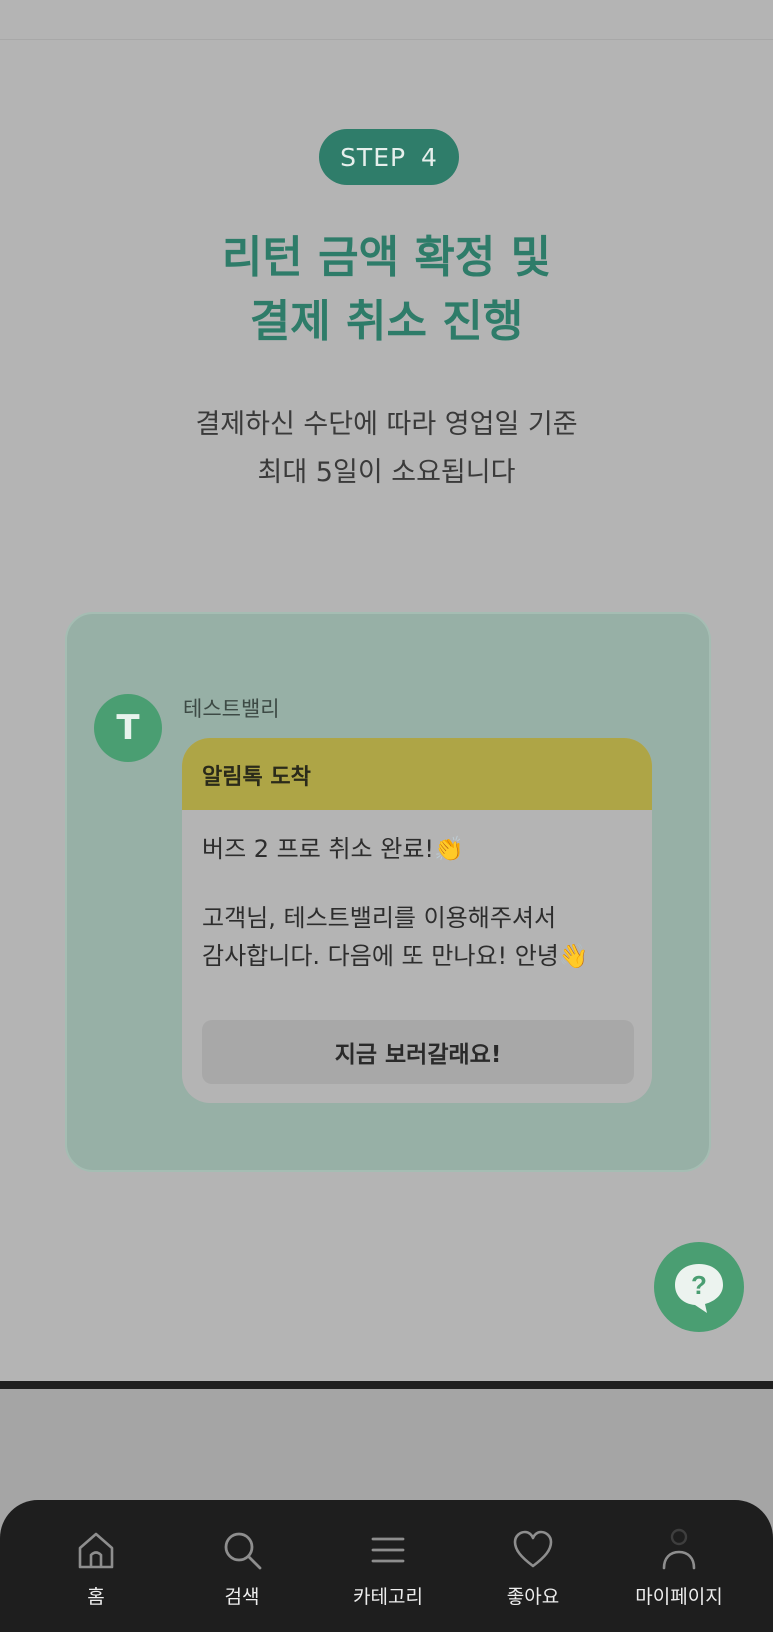 This screenshot has height=1632, width=773. Describe the element at coordinates (386, 472) in the screenshot. I see `subline-line-2: 최대 5일이 소요됩니다` at that location.